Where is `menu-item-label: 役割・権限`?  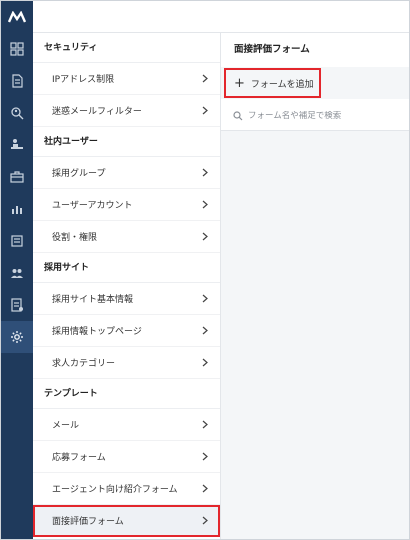
menu-item-label: 役割・権限 is located at coordinates (75, 238).